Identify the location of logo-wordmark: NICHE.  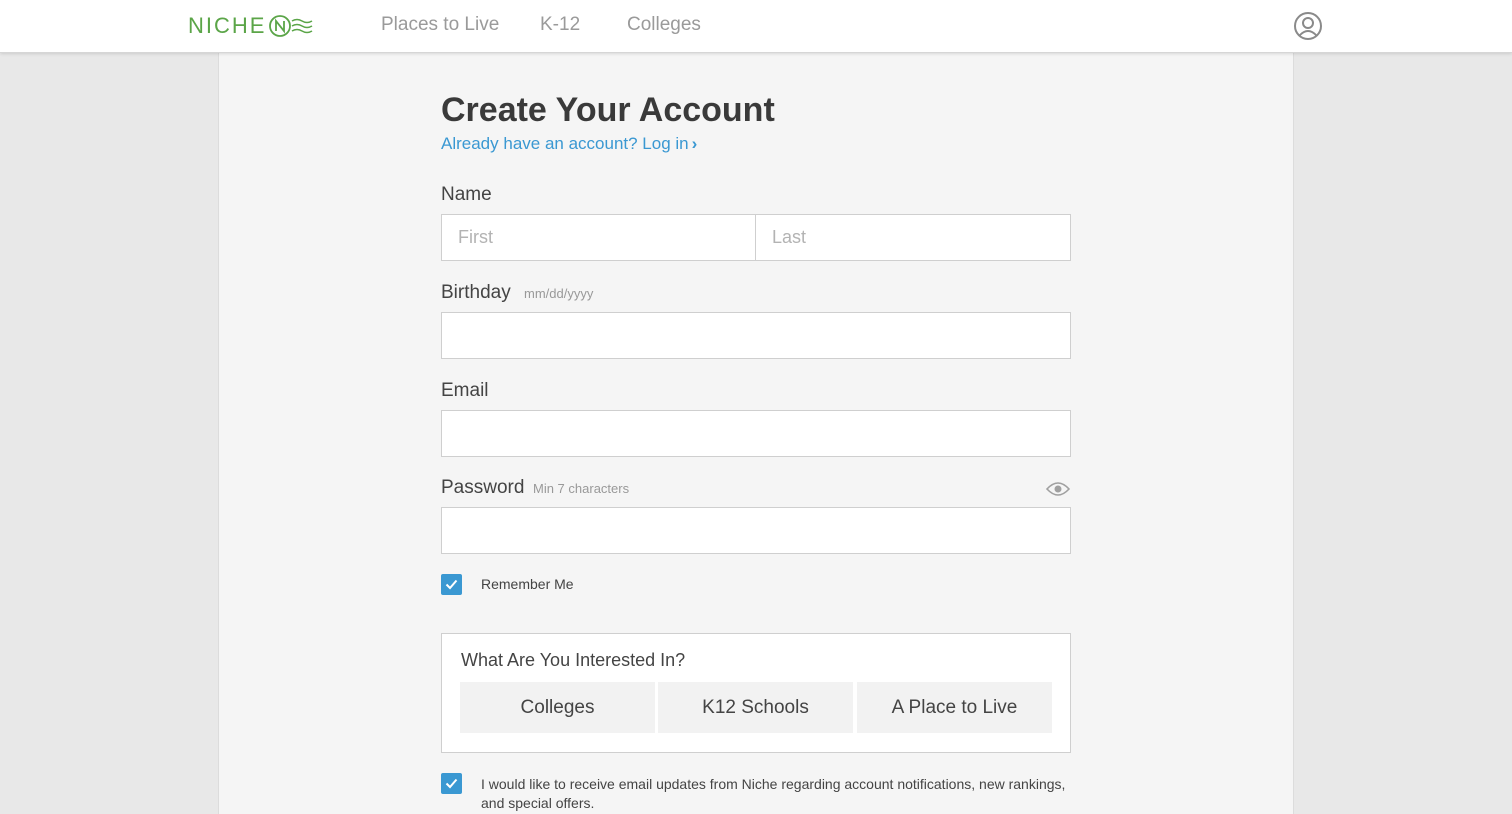
(227, 25).